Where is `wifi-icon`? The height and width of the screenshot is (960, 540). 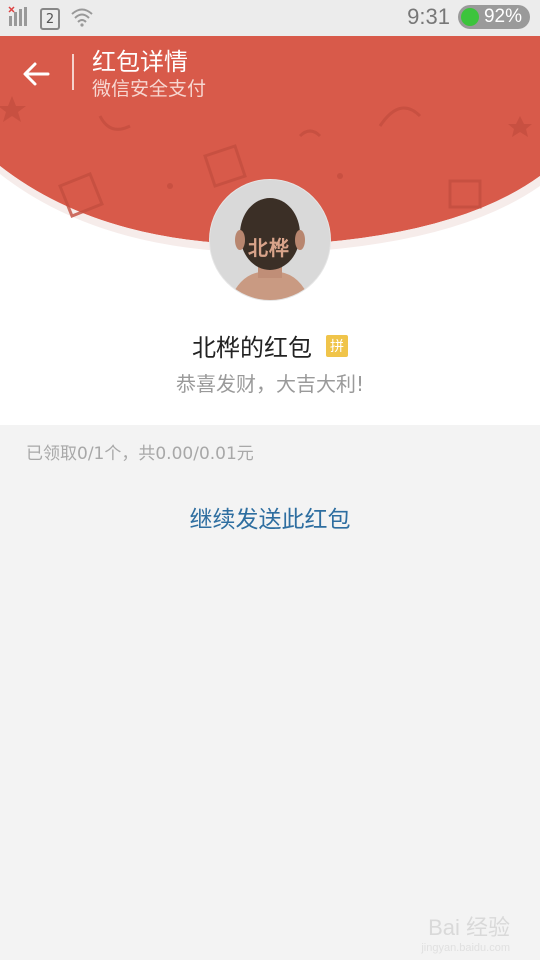
wifi-icon is located at coordinates (82, 19).